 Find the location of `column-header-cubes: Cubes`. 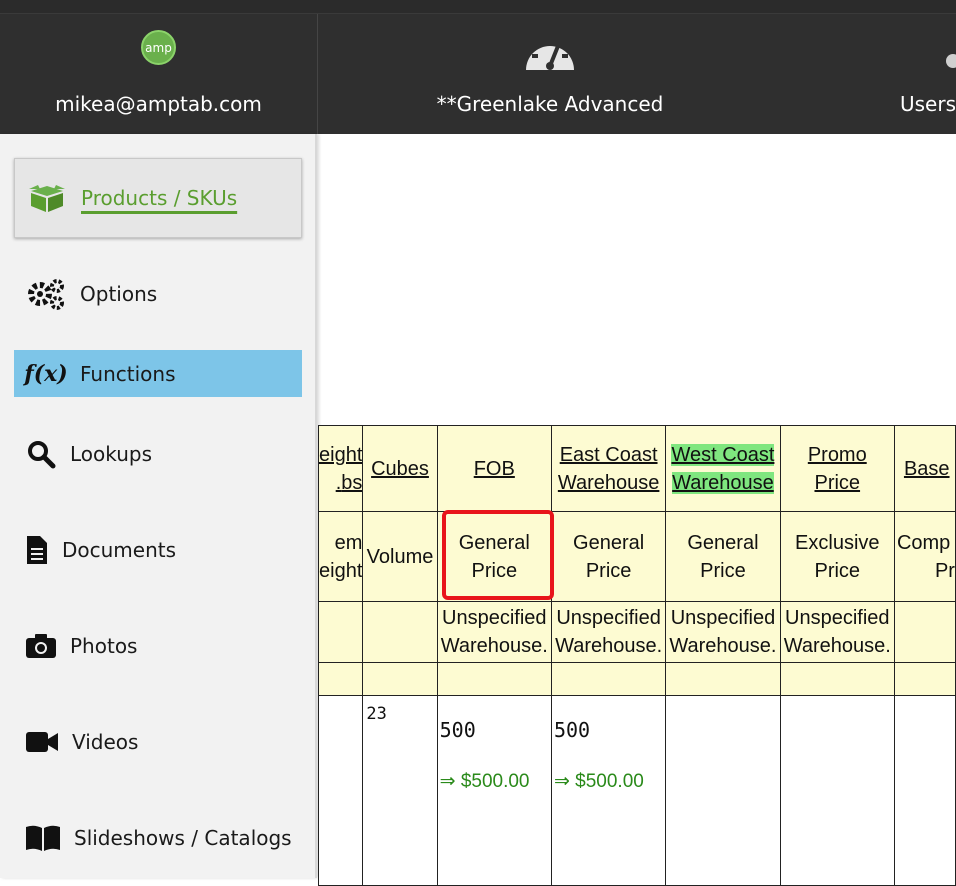

column-header-cubes: Cubes is located at coordinates (400, 468).